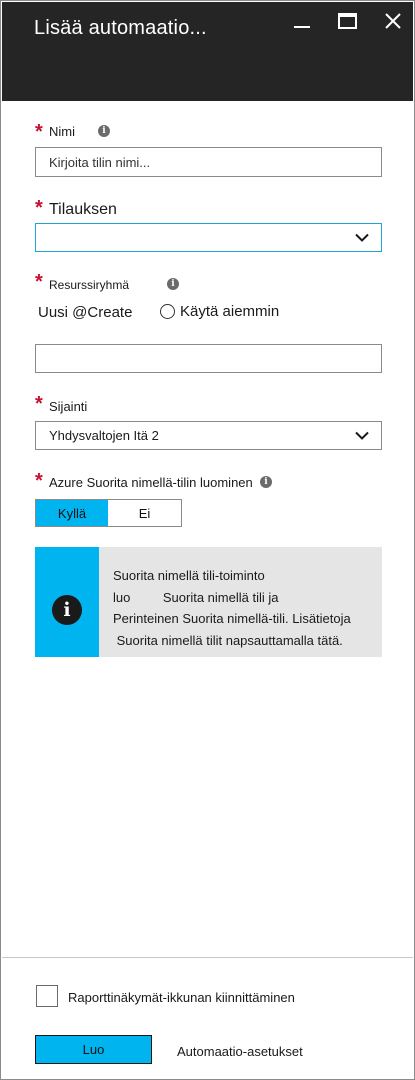 Image resolution: width=415 pixels, height=1080 pixels. I want to click on location-dropdown: Yhdysvaltojen Itä 2, so click(208, 435).